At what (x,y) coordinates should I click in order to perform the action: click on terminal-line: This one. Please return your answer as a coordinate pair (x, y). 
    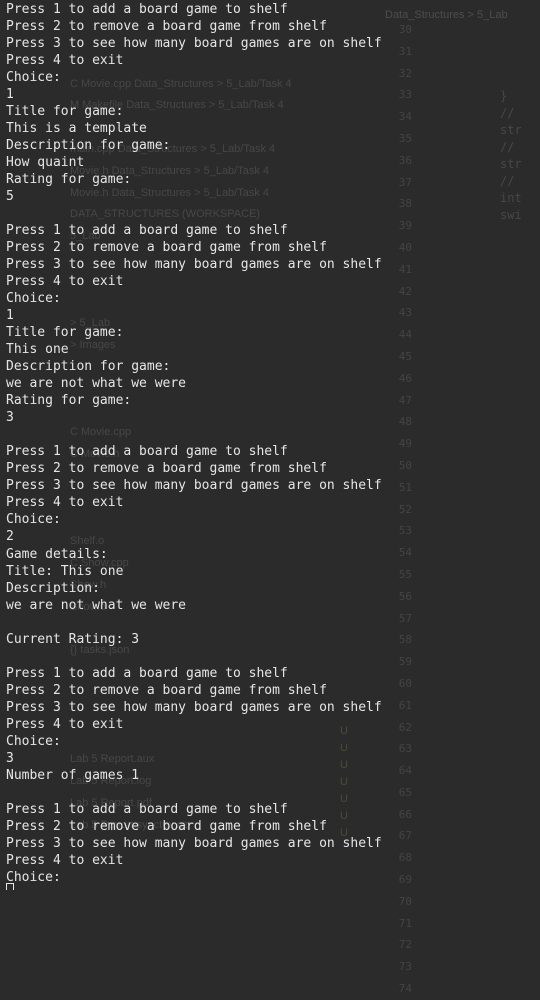
    Looking at the image, I should click on (37, 350).